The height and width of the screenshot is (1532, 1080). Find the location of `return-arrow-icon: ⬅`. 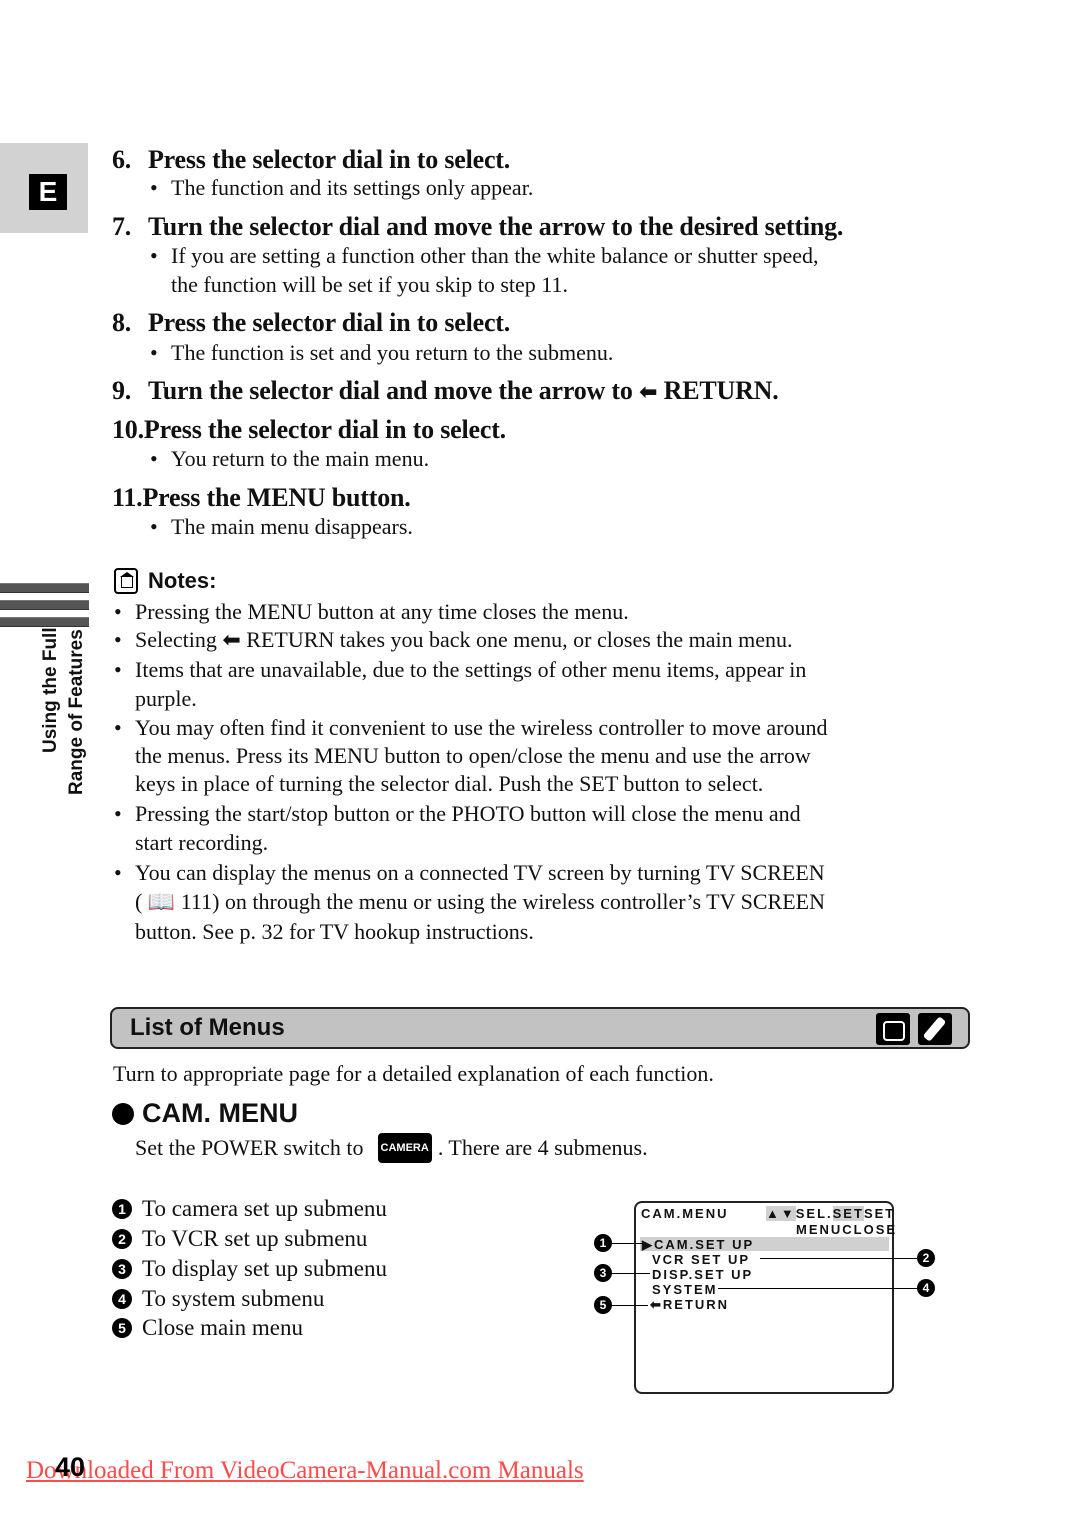

return-arrow-icon: ⬅ is located at coordinates (648, 392).